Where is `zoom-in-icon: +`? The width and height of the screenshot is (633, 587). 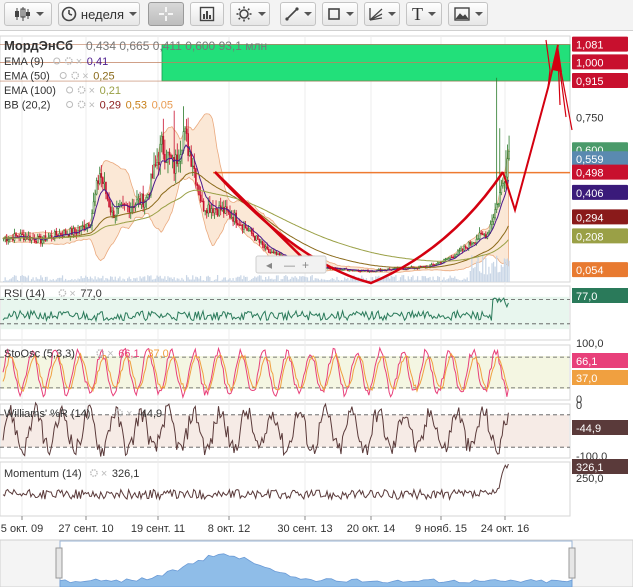 zoom-in-icon: + is located at coordinates (305, 265).